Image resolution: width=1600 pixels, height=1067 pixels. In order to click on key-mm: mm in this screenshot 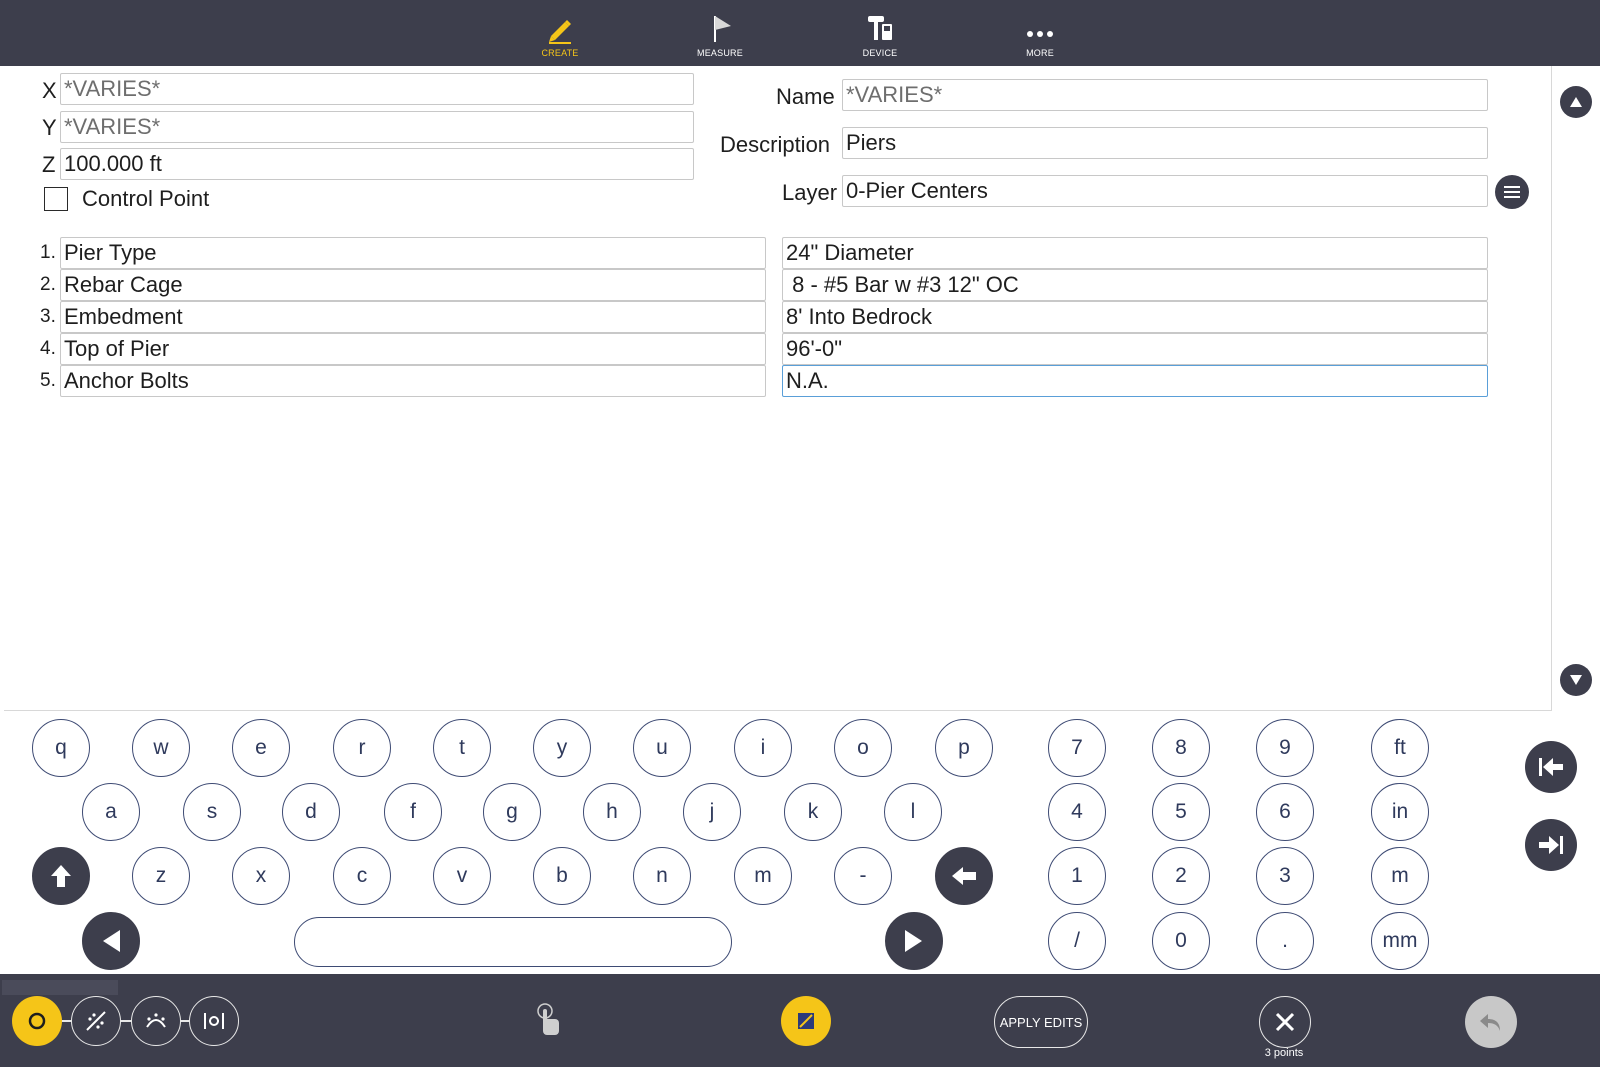, I will do `click(1400, 941)`.